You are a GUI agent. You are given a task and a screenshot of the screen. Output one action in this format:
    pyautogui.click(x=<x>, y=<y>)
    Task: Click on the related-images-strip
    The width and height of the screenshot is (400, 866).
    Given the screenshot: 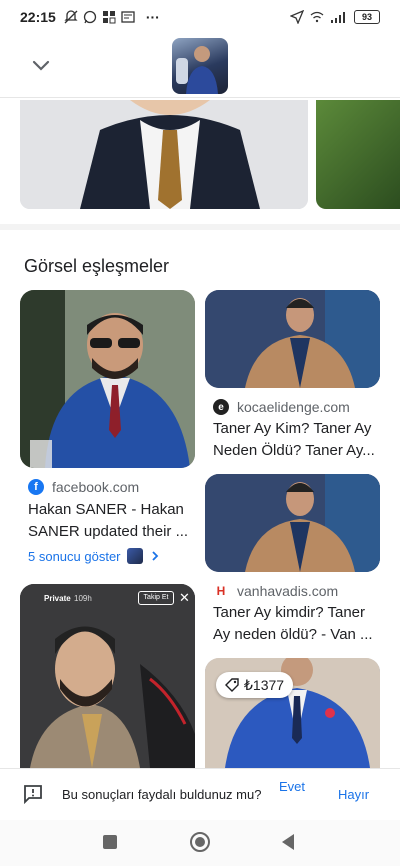 What is the action you would take?
    pyautogui.click(x=200, y=155)
    